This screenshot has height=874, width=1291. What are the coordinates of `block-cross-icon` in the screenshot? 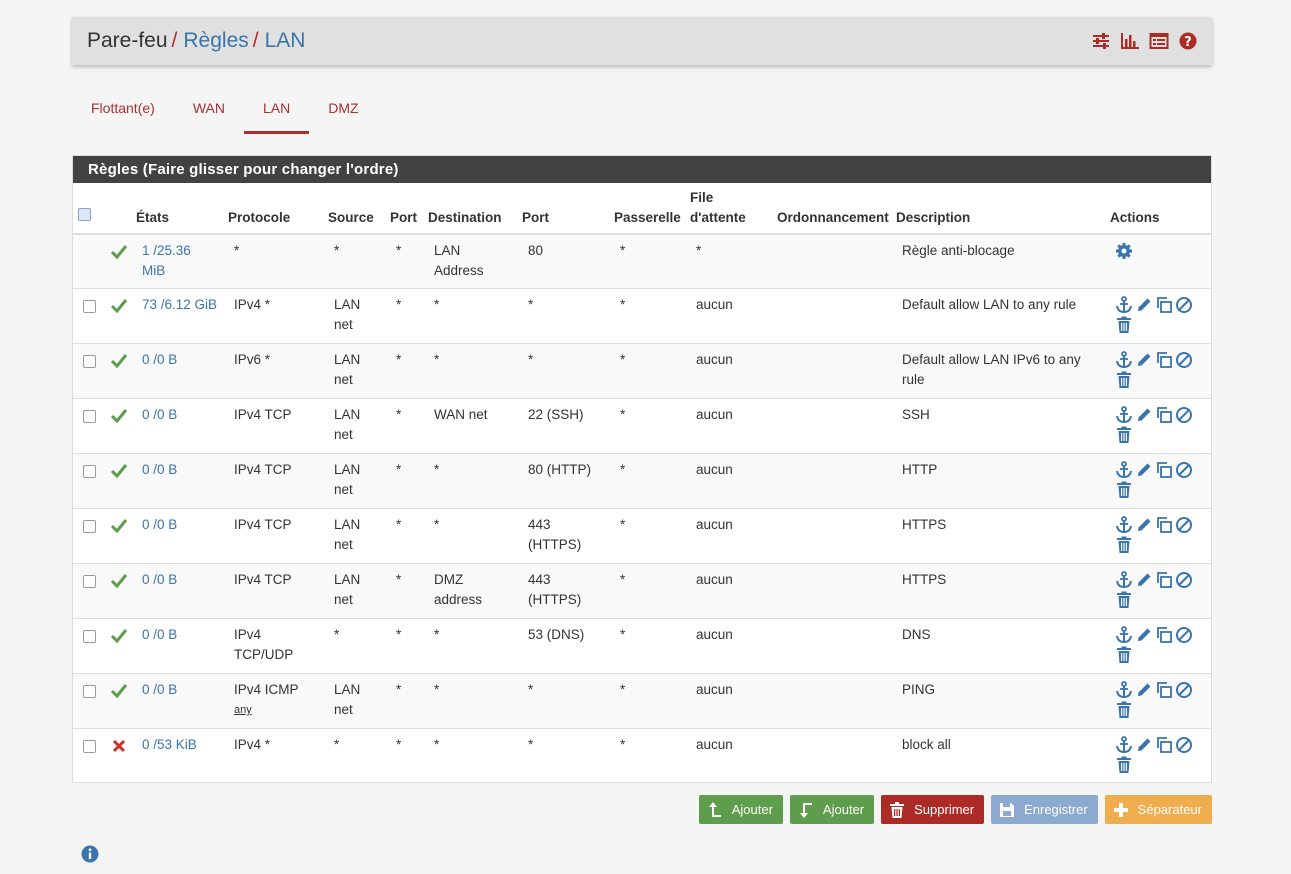 It's located at (119, 746).